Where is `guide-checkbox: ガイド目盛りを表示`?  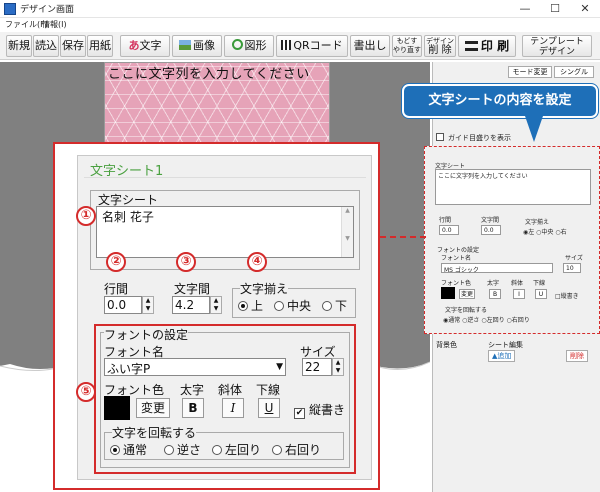
guide-checkbox: ガイド目盛りを表示 is located at coordinates (473, 138).